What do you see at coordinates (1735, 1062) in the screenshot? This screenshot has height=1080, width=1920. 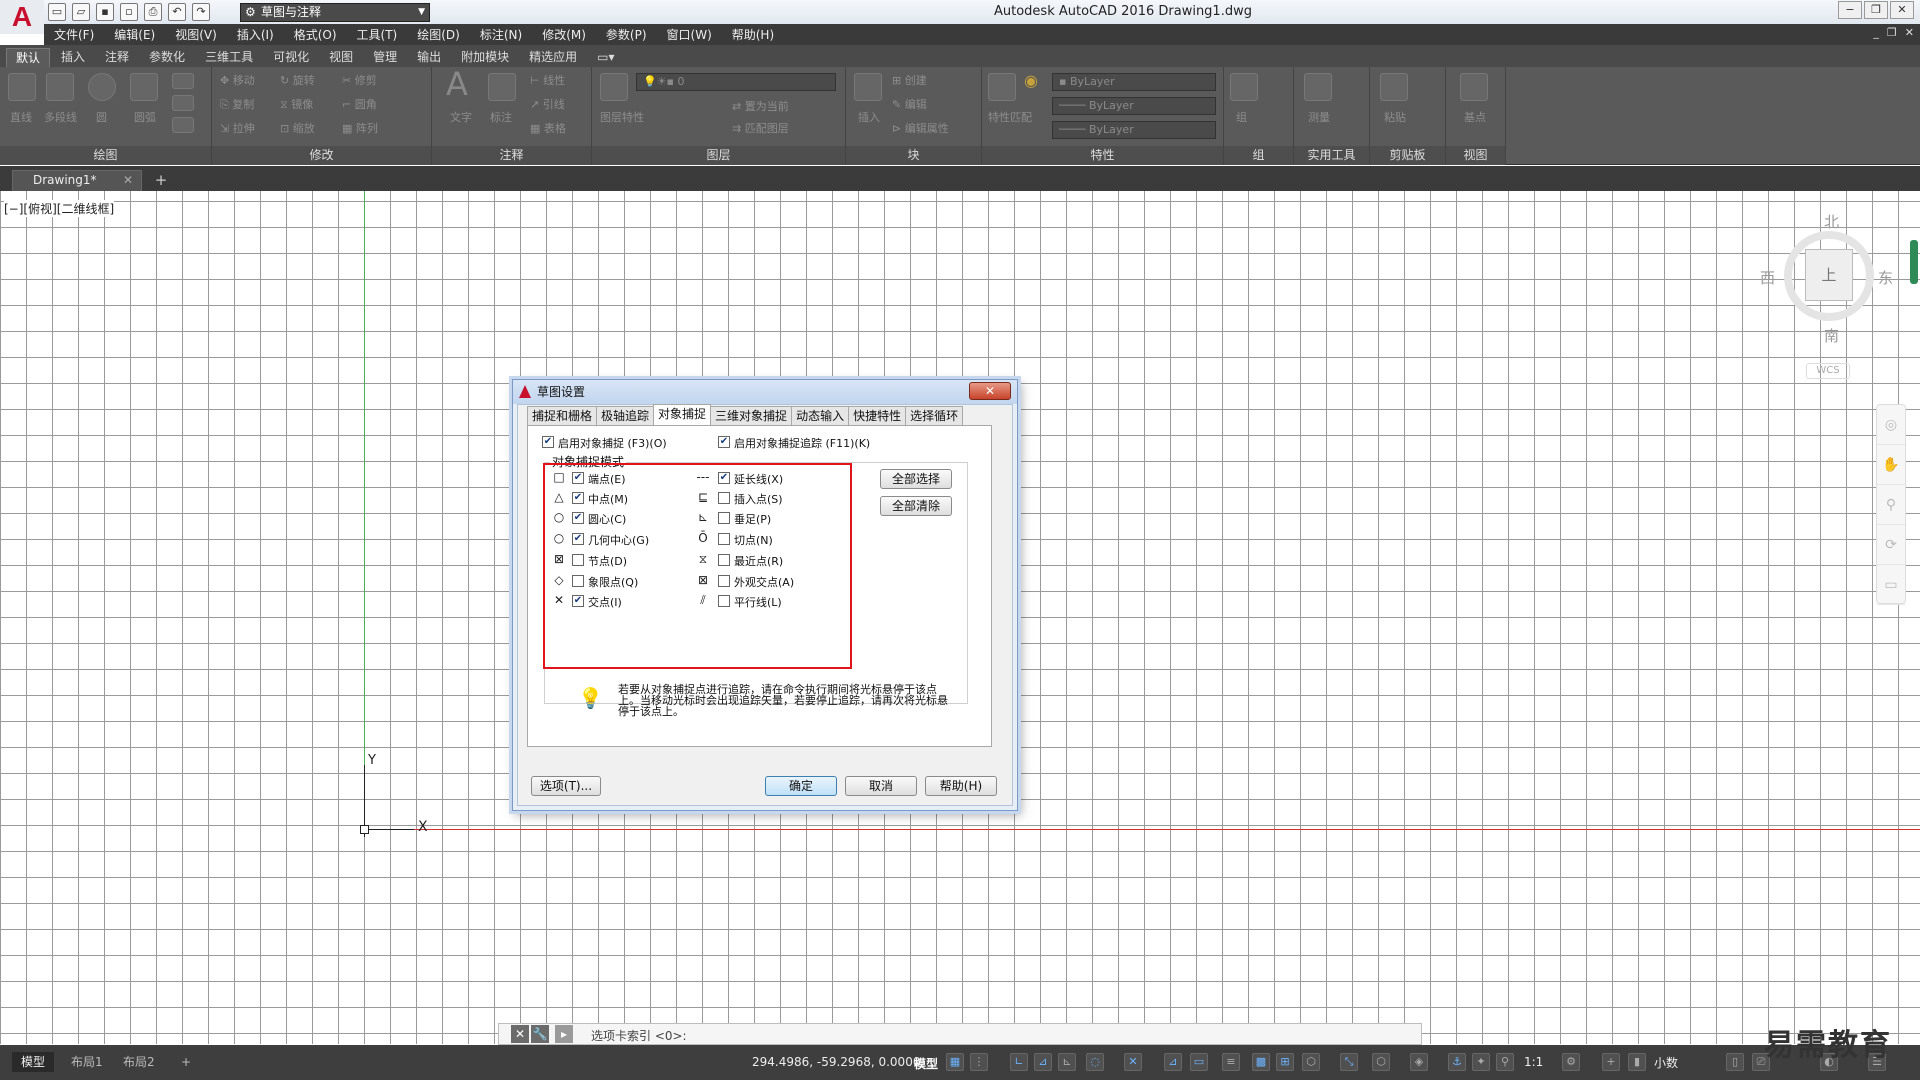 I see `quick-properties-icon: ▯` at bounding box center [1735, 1062].